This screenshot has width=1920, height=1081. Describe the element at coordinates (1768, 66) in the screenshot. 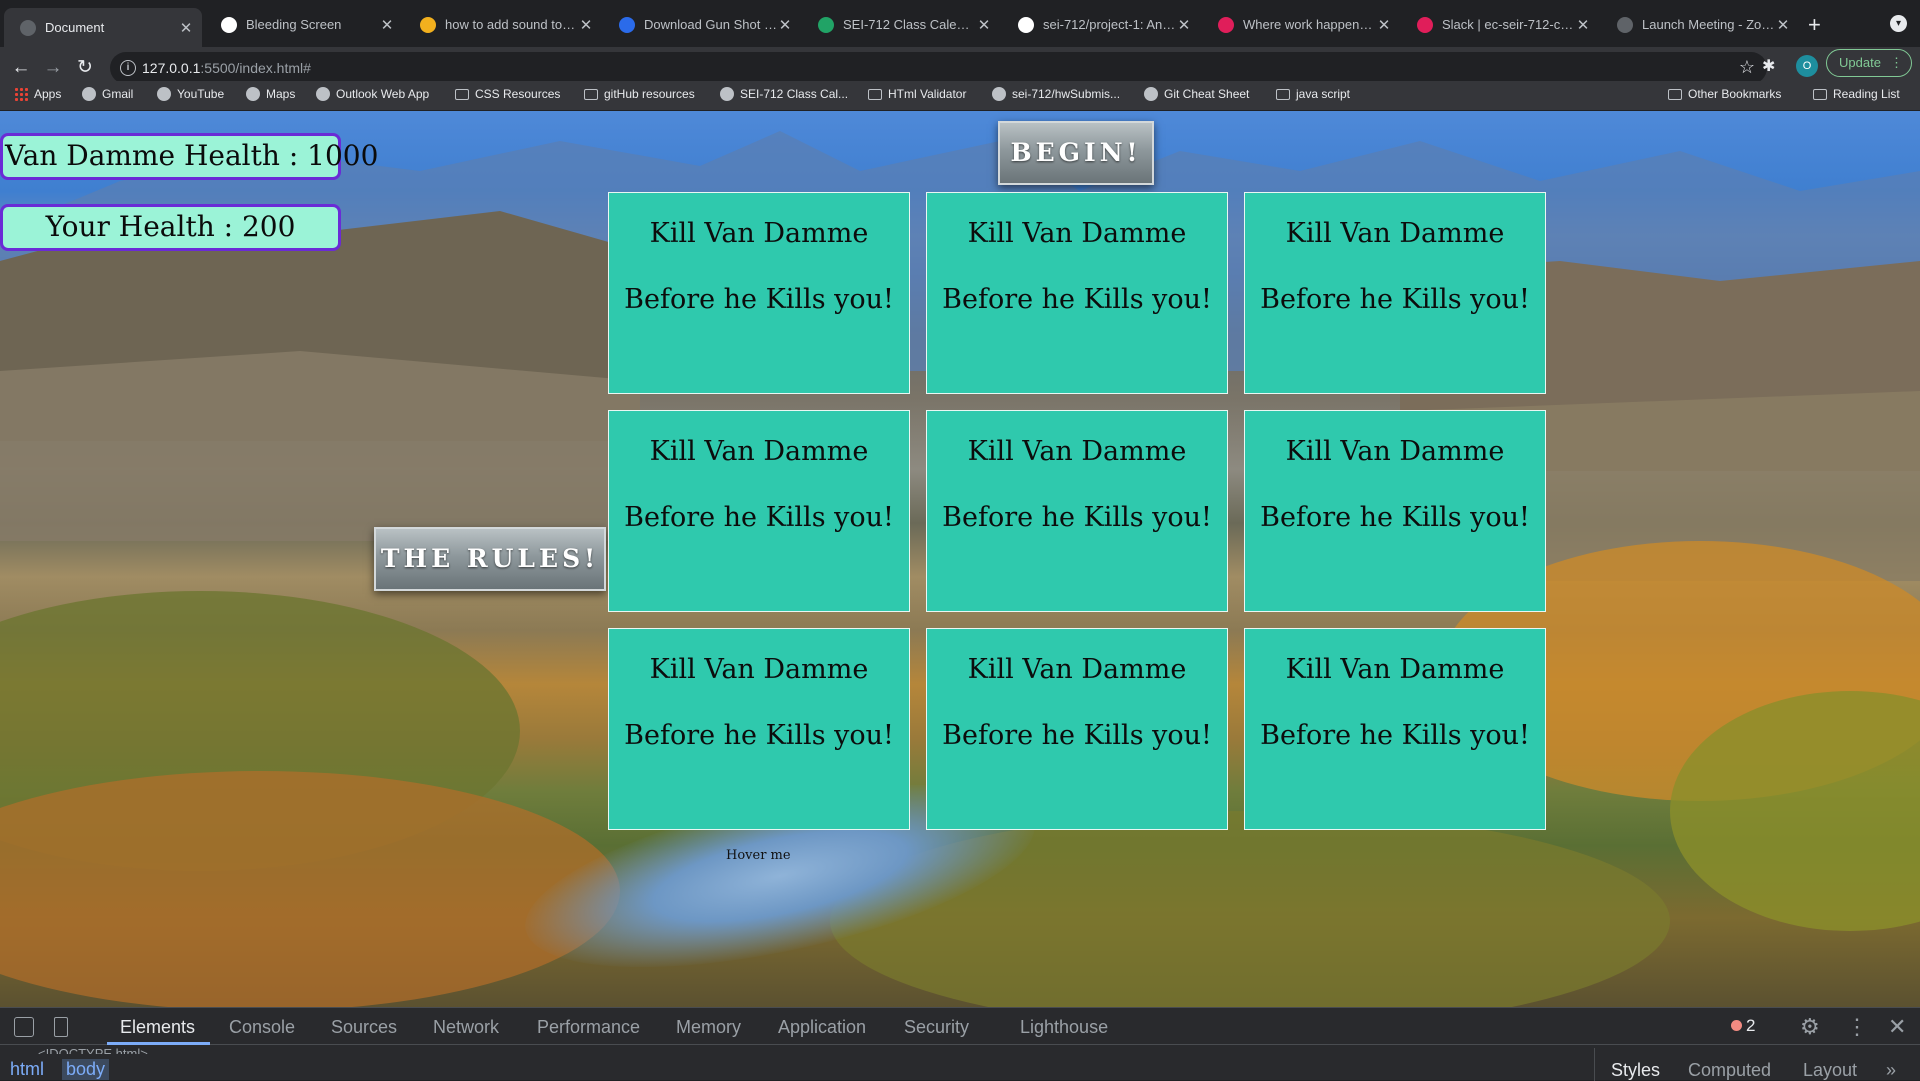

I see `extensions-puzzle-icon: ✱` at that location.